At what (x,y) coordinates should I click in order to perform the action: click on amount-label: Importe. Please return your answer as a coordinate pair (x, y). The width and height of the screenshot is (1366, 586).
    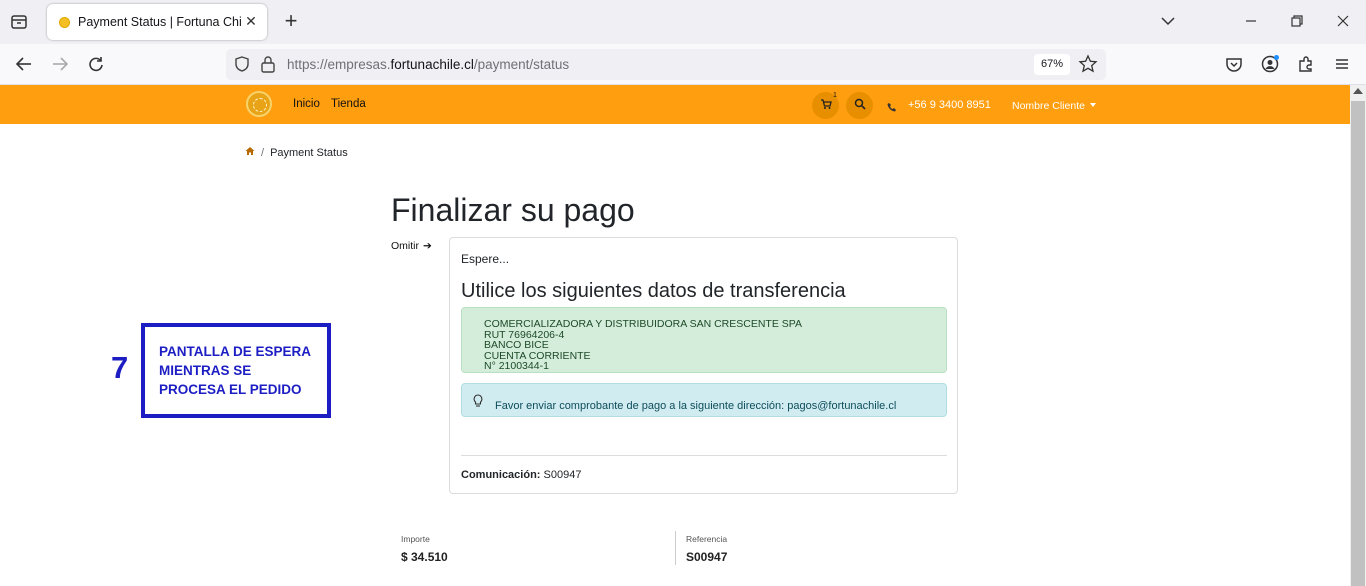
    Looking at the image, I should click on (415, 539).